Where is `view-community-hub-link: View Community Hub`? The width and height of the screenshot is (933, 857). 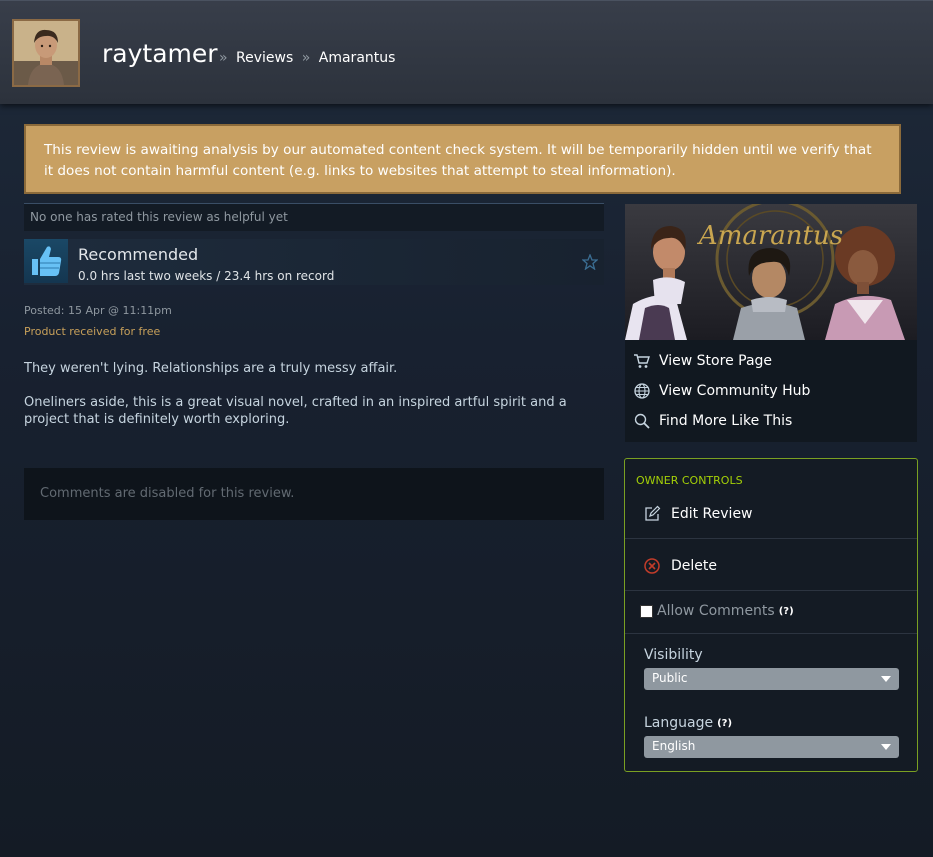
view-community-hub-link: View Community Hub is located at coordinates (721, 391).